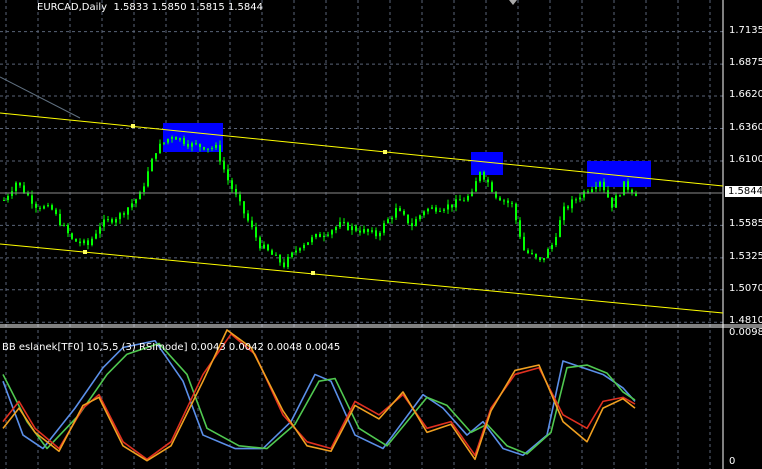 This screenshot has height=469, width=762. Describe the element at coordinates (745, 332) in the screenshot. I see `indicator-axis-max: 0.0098` at that location.